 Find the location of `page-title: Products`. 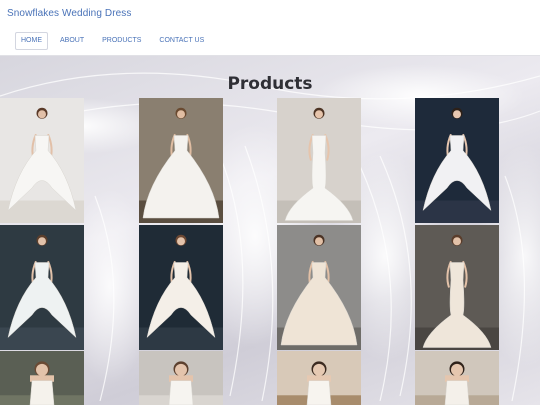

page-title: Products is located at coordinates (270, 84).